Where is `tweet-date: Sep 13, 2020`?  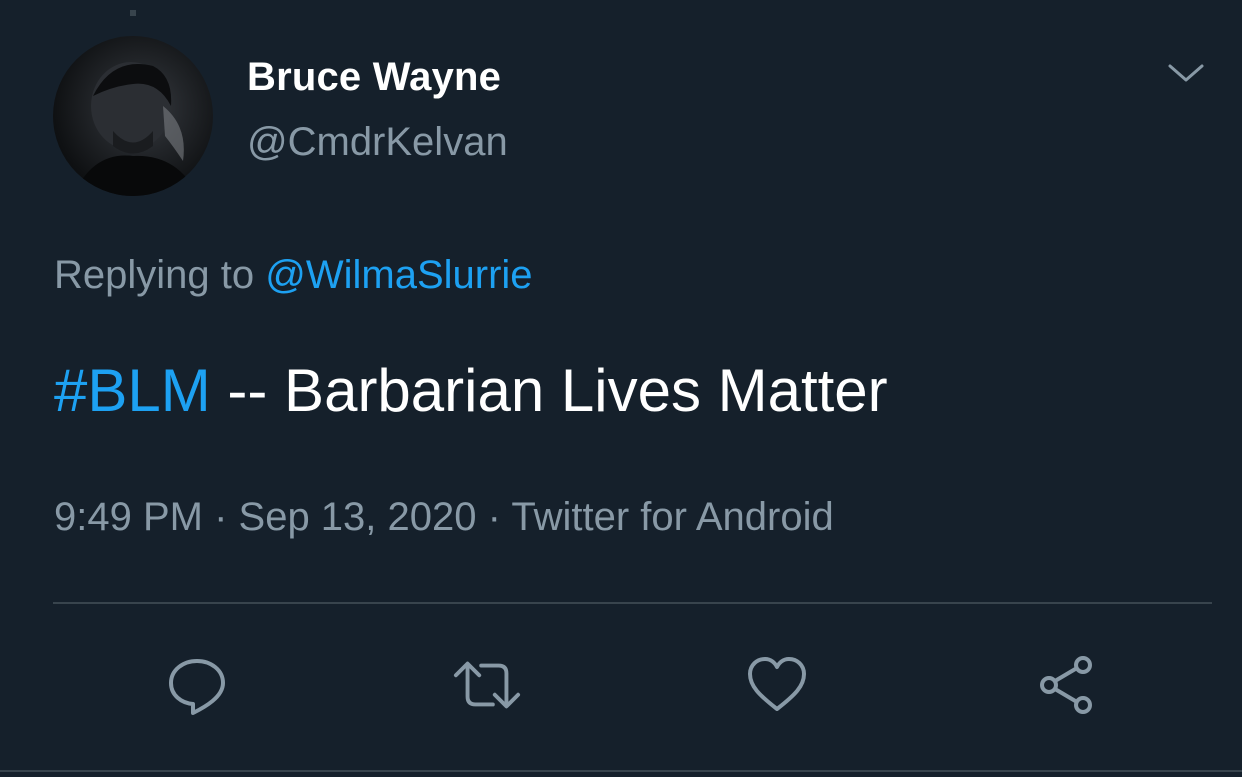
tweet-date: Sep 13, 2020 is located at coordinates (358, 517).